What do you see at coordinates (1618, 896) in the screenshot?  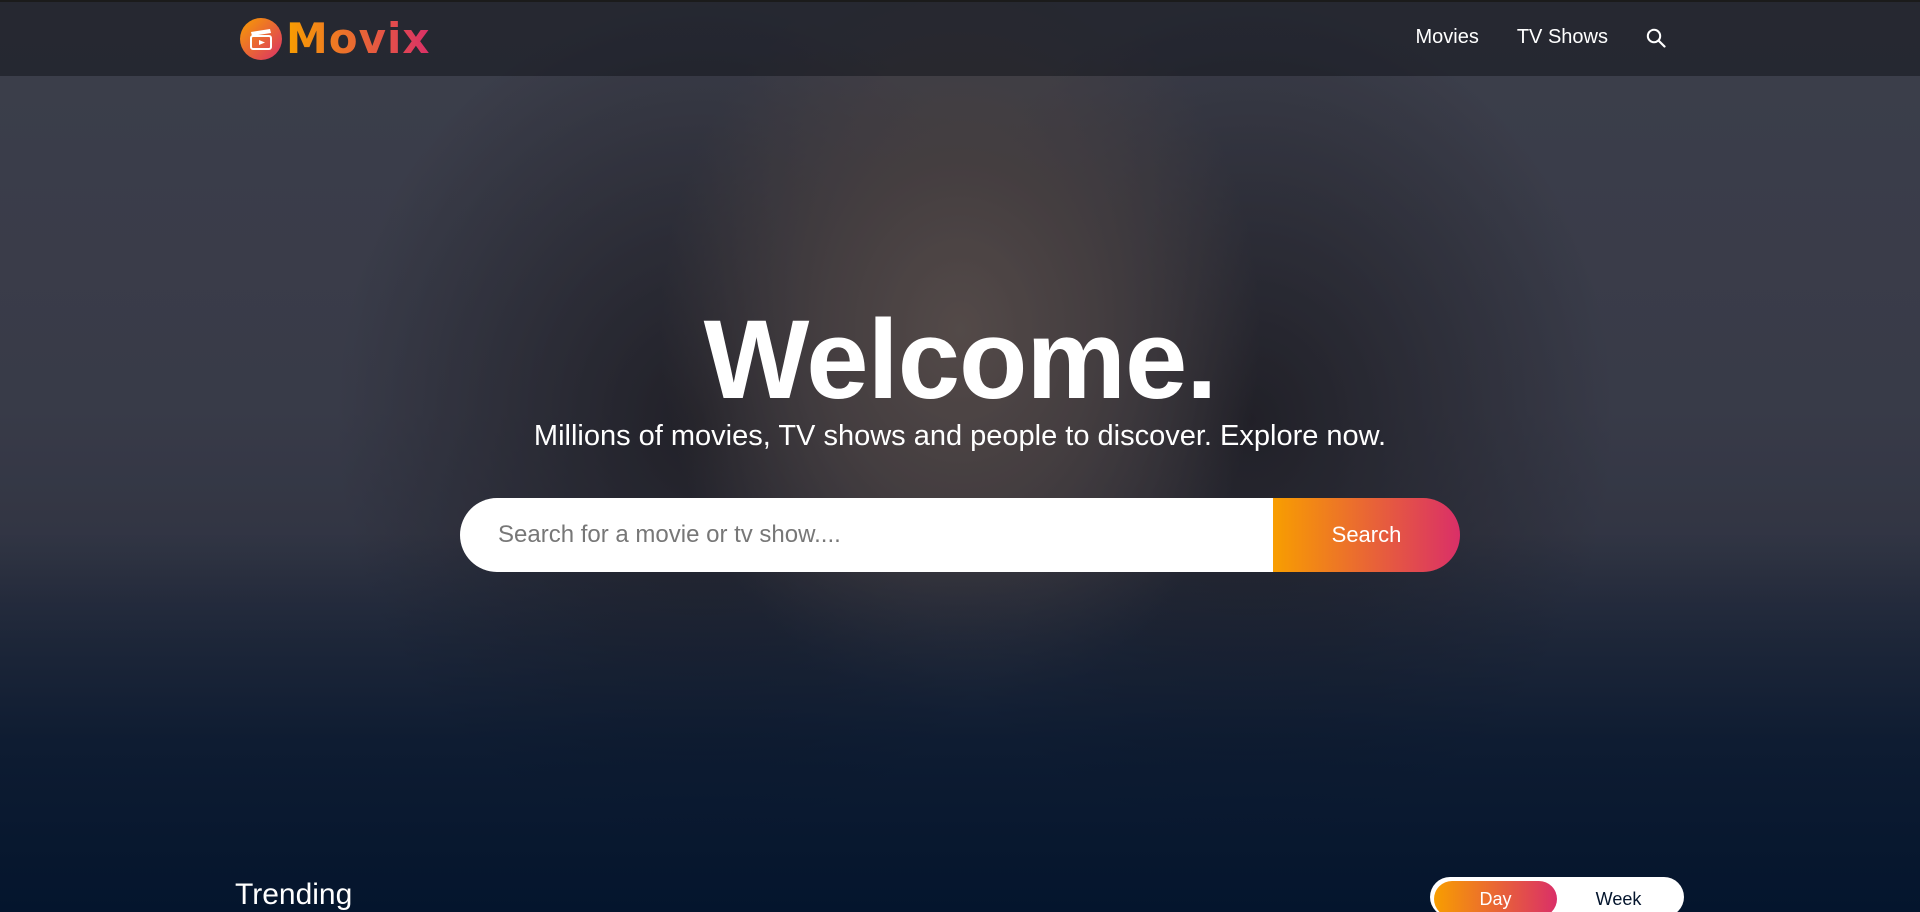 I see `tab-week: Week` at bounding box center [1618, 896].